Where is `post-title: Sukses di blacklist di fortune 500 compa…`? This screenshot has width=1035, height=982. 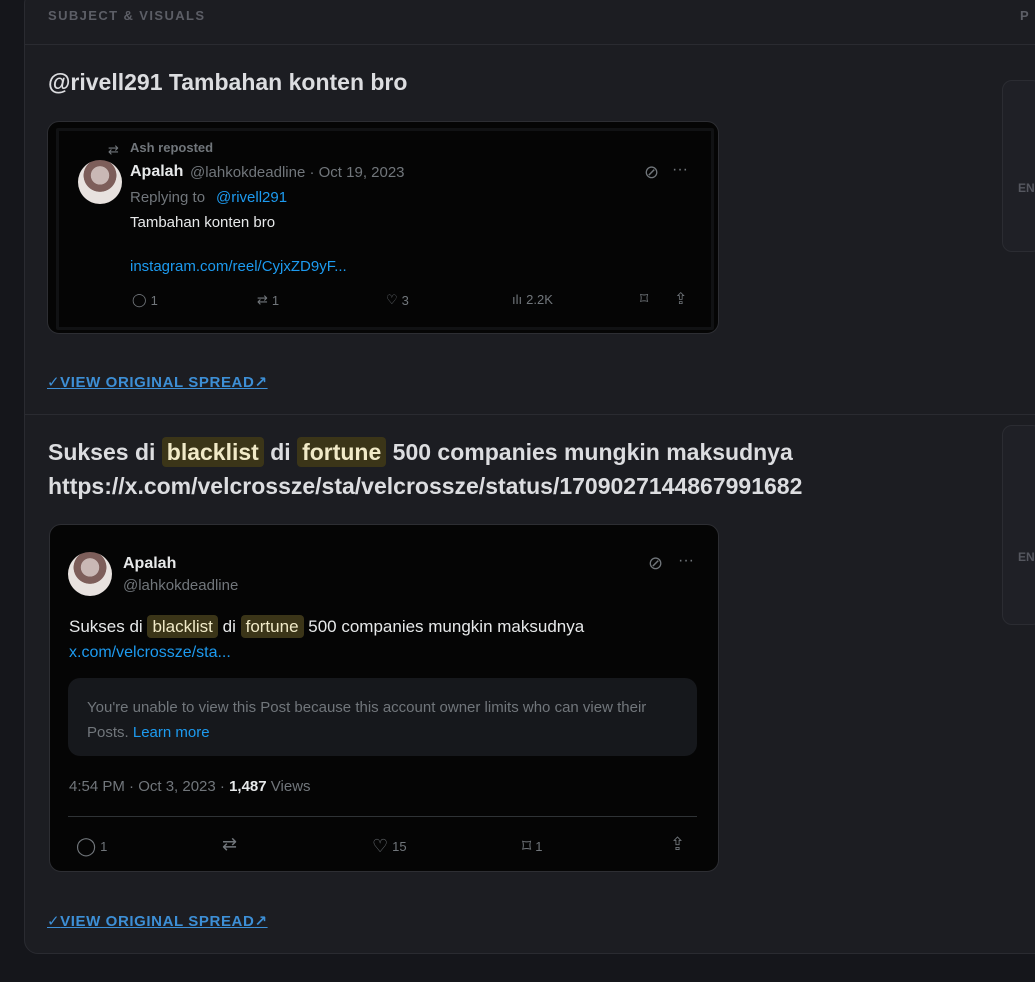
post-title: Sukses di blacklist di fortune 500 compa… is located at coordinates (420, 452).